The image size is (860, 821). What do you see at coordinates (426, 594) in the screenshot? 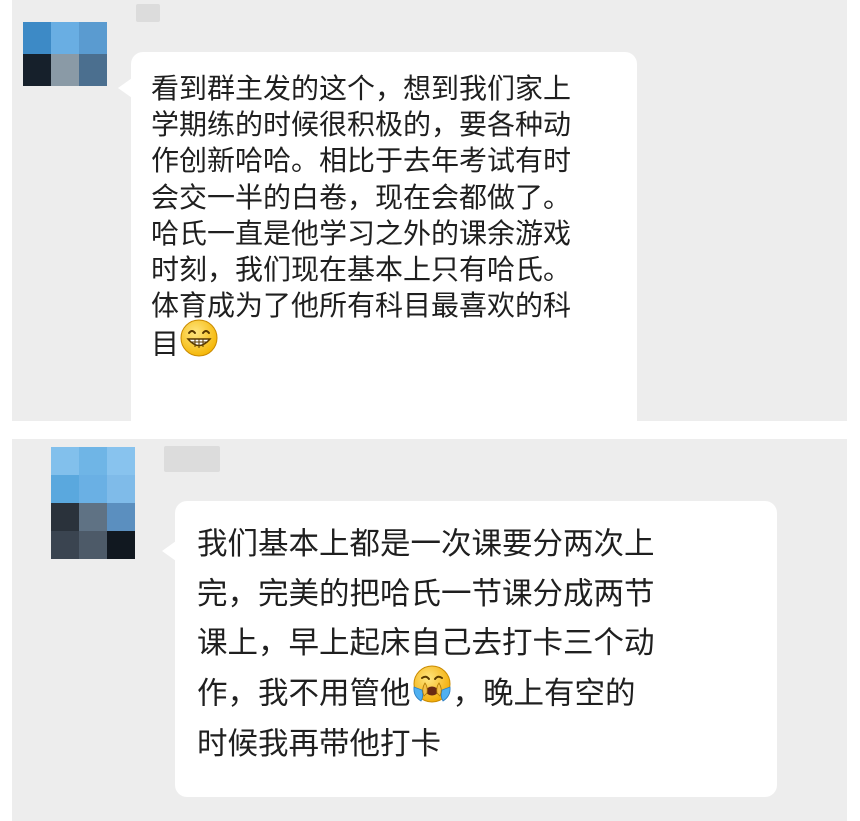
I see `message-line: 完，完美的把哈氏一节课分成两节` at bounding box center [426, 594].